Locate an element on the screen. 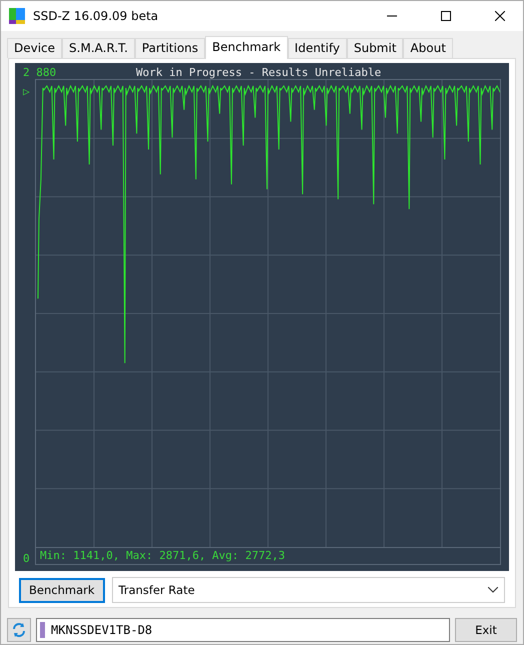 This screenshot has height=645, width=524. y-min-label: 0 is located at coordinates (27, 558).